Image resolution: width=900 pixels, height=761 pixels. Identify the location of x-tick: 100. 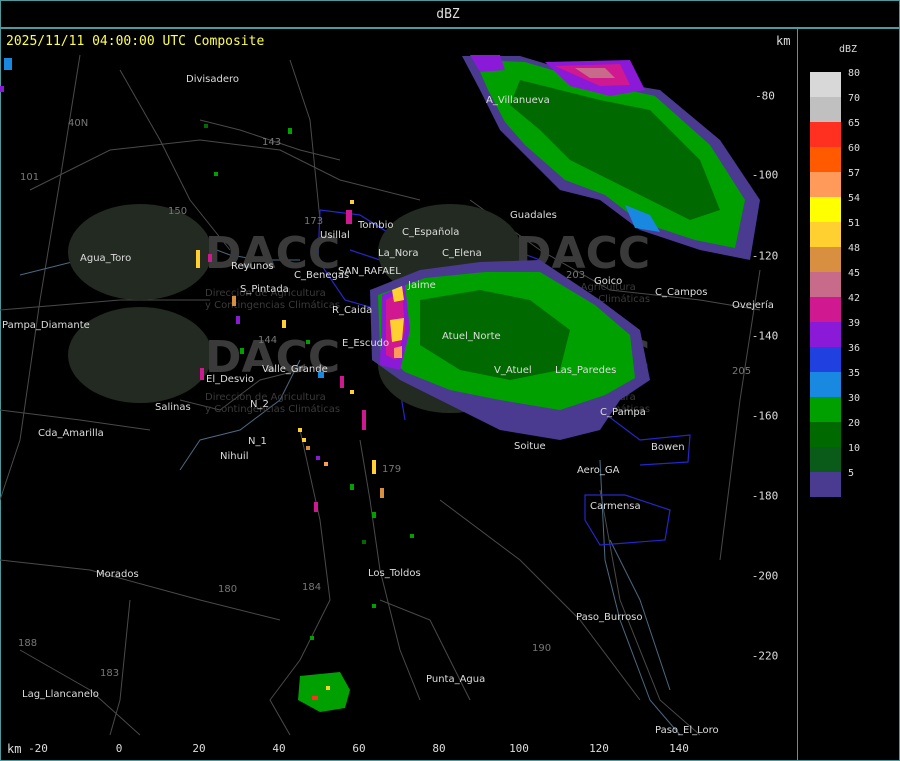
(519, 748).